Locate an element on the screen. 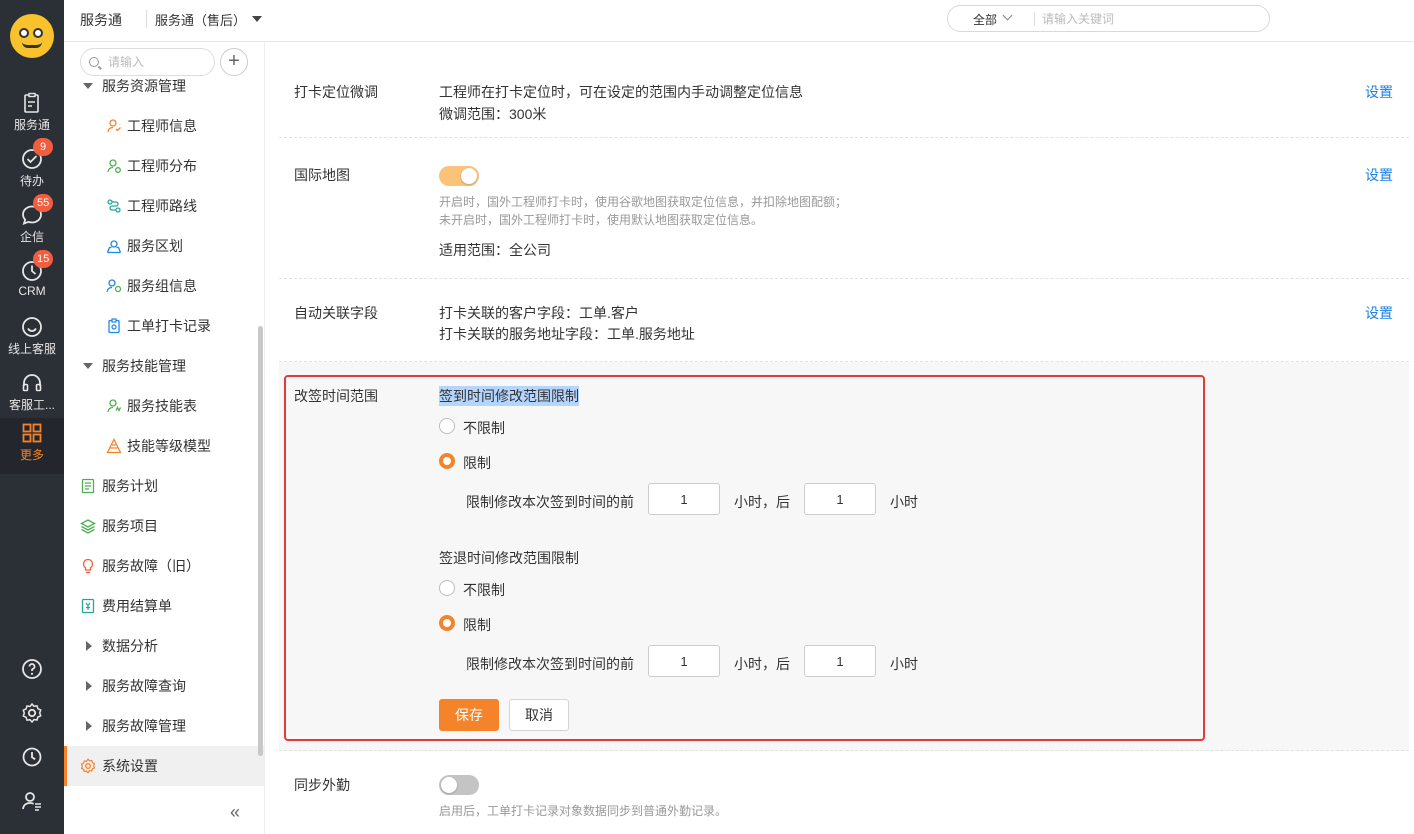 Image resolution: width=1414 pixels, height=834 pixels. grid-icon is located at coordinates (32, 433).